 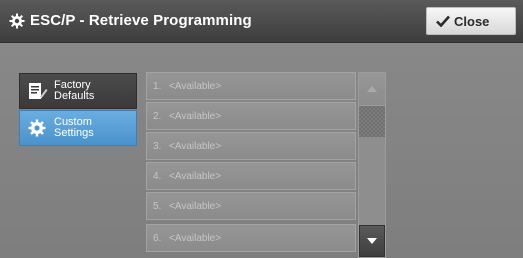 What do you see at coordinates (157, 176) in the screenshot?
I see `list-item-number: 4.` at bounding box center [157, 176].